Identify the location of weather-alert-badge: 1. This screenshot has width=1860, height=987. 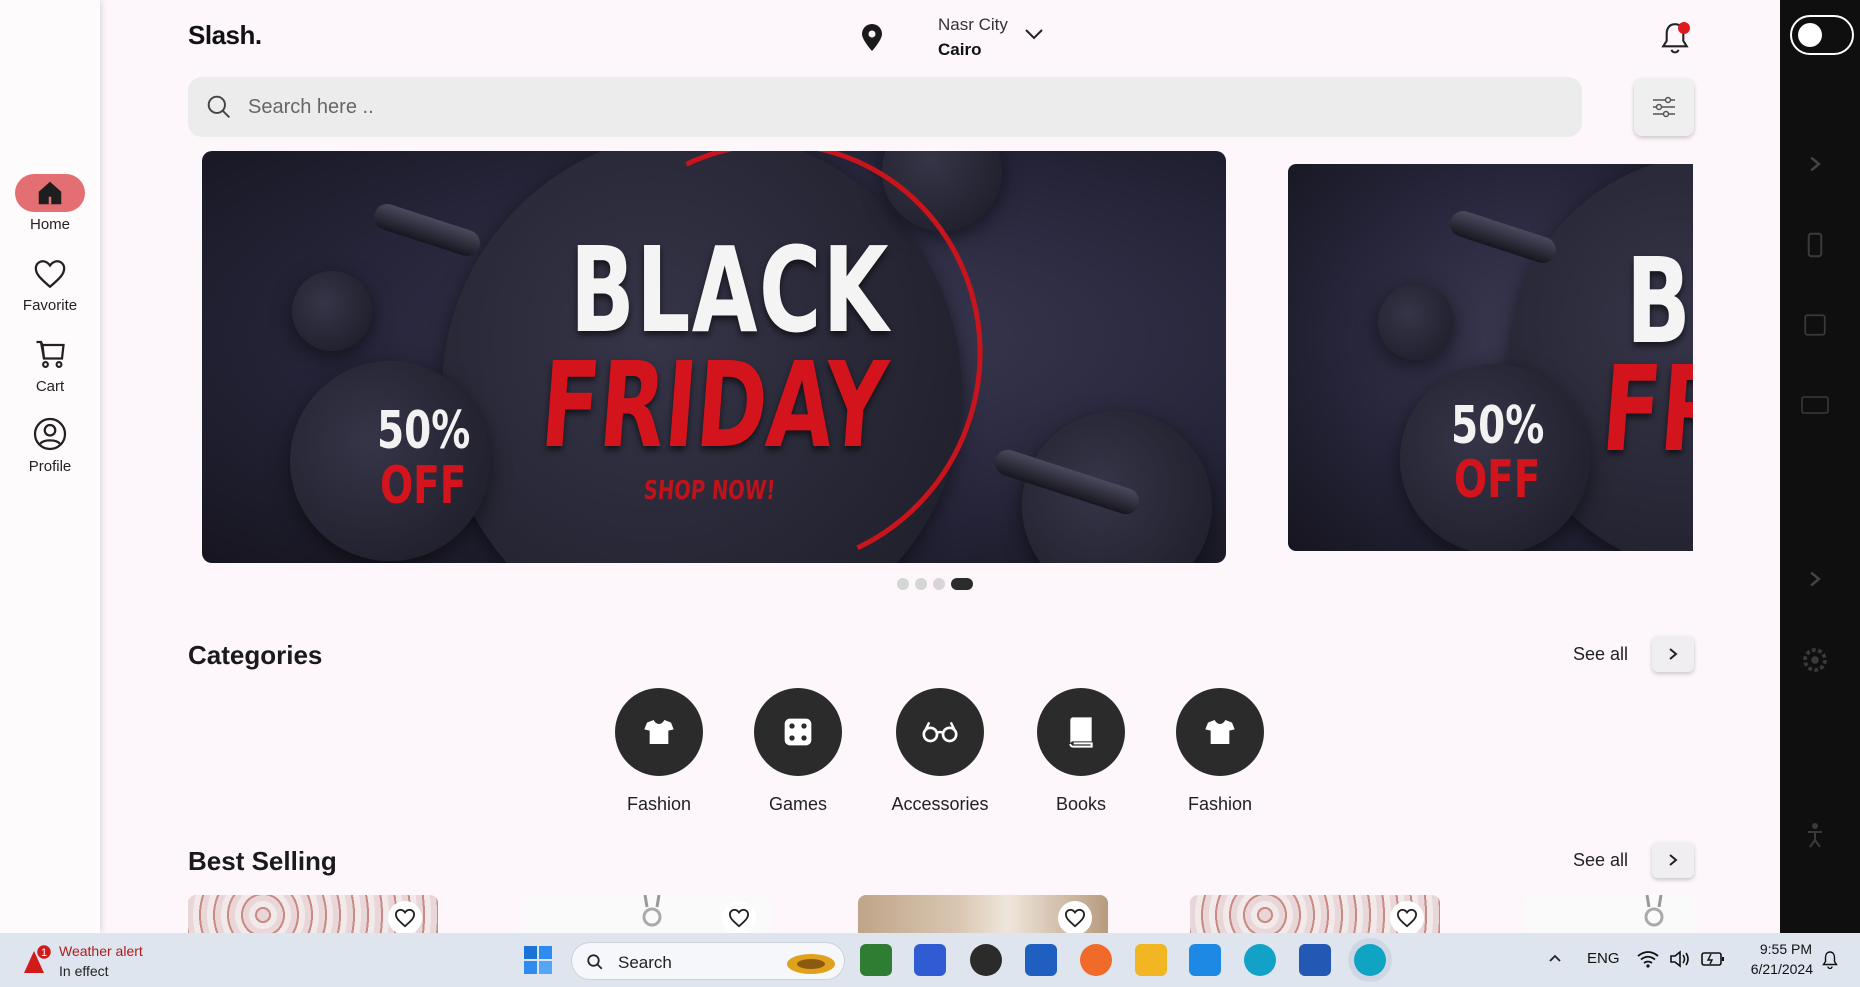
(44, 953).